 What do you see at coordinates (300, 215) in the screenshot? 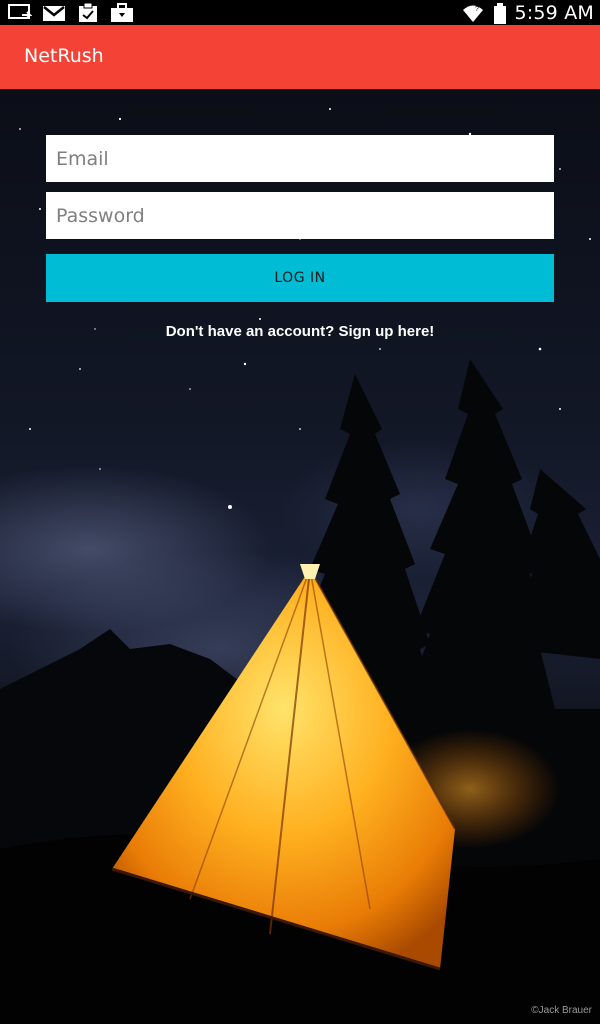
I see `password-field` at bounding box center [300, 215].